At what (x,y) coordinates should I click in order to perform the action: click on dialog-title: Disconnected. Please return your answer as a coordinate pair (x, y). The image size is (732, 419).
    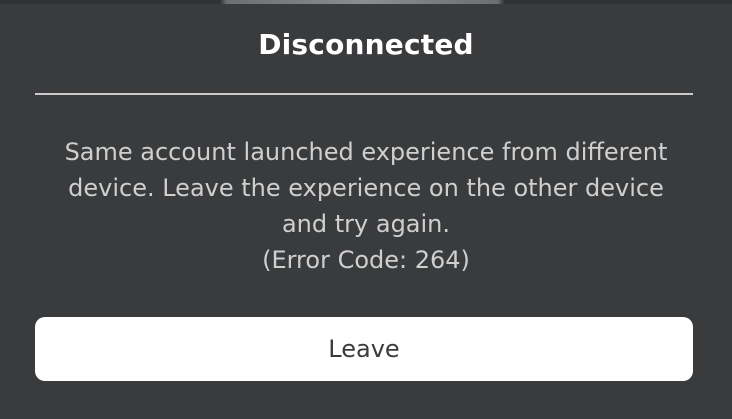
    Looking at the image, I should click on (366, 44).